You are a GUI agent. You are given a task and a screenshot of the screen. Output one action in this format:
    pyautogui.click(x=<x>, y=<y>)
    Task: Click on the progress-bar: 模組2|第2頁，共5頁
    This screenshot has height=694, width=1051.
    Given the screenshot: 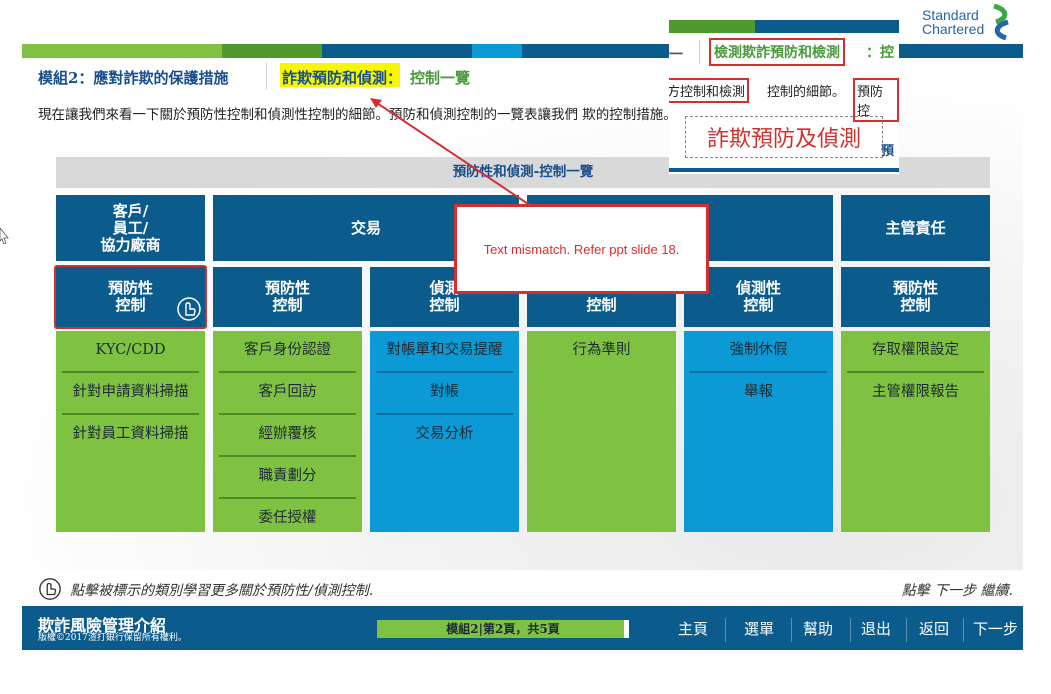 What is the action you would take?
    pyautogui.click(x=503, y=629)
    